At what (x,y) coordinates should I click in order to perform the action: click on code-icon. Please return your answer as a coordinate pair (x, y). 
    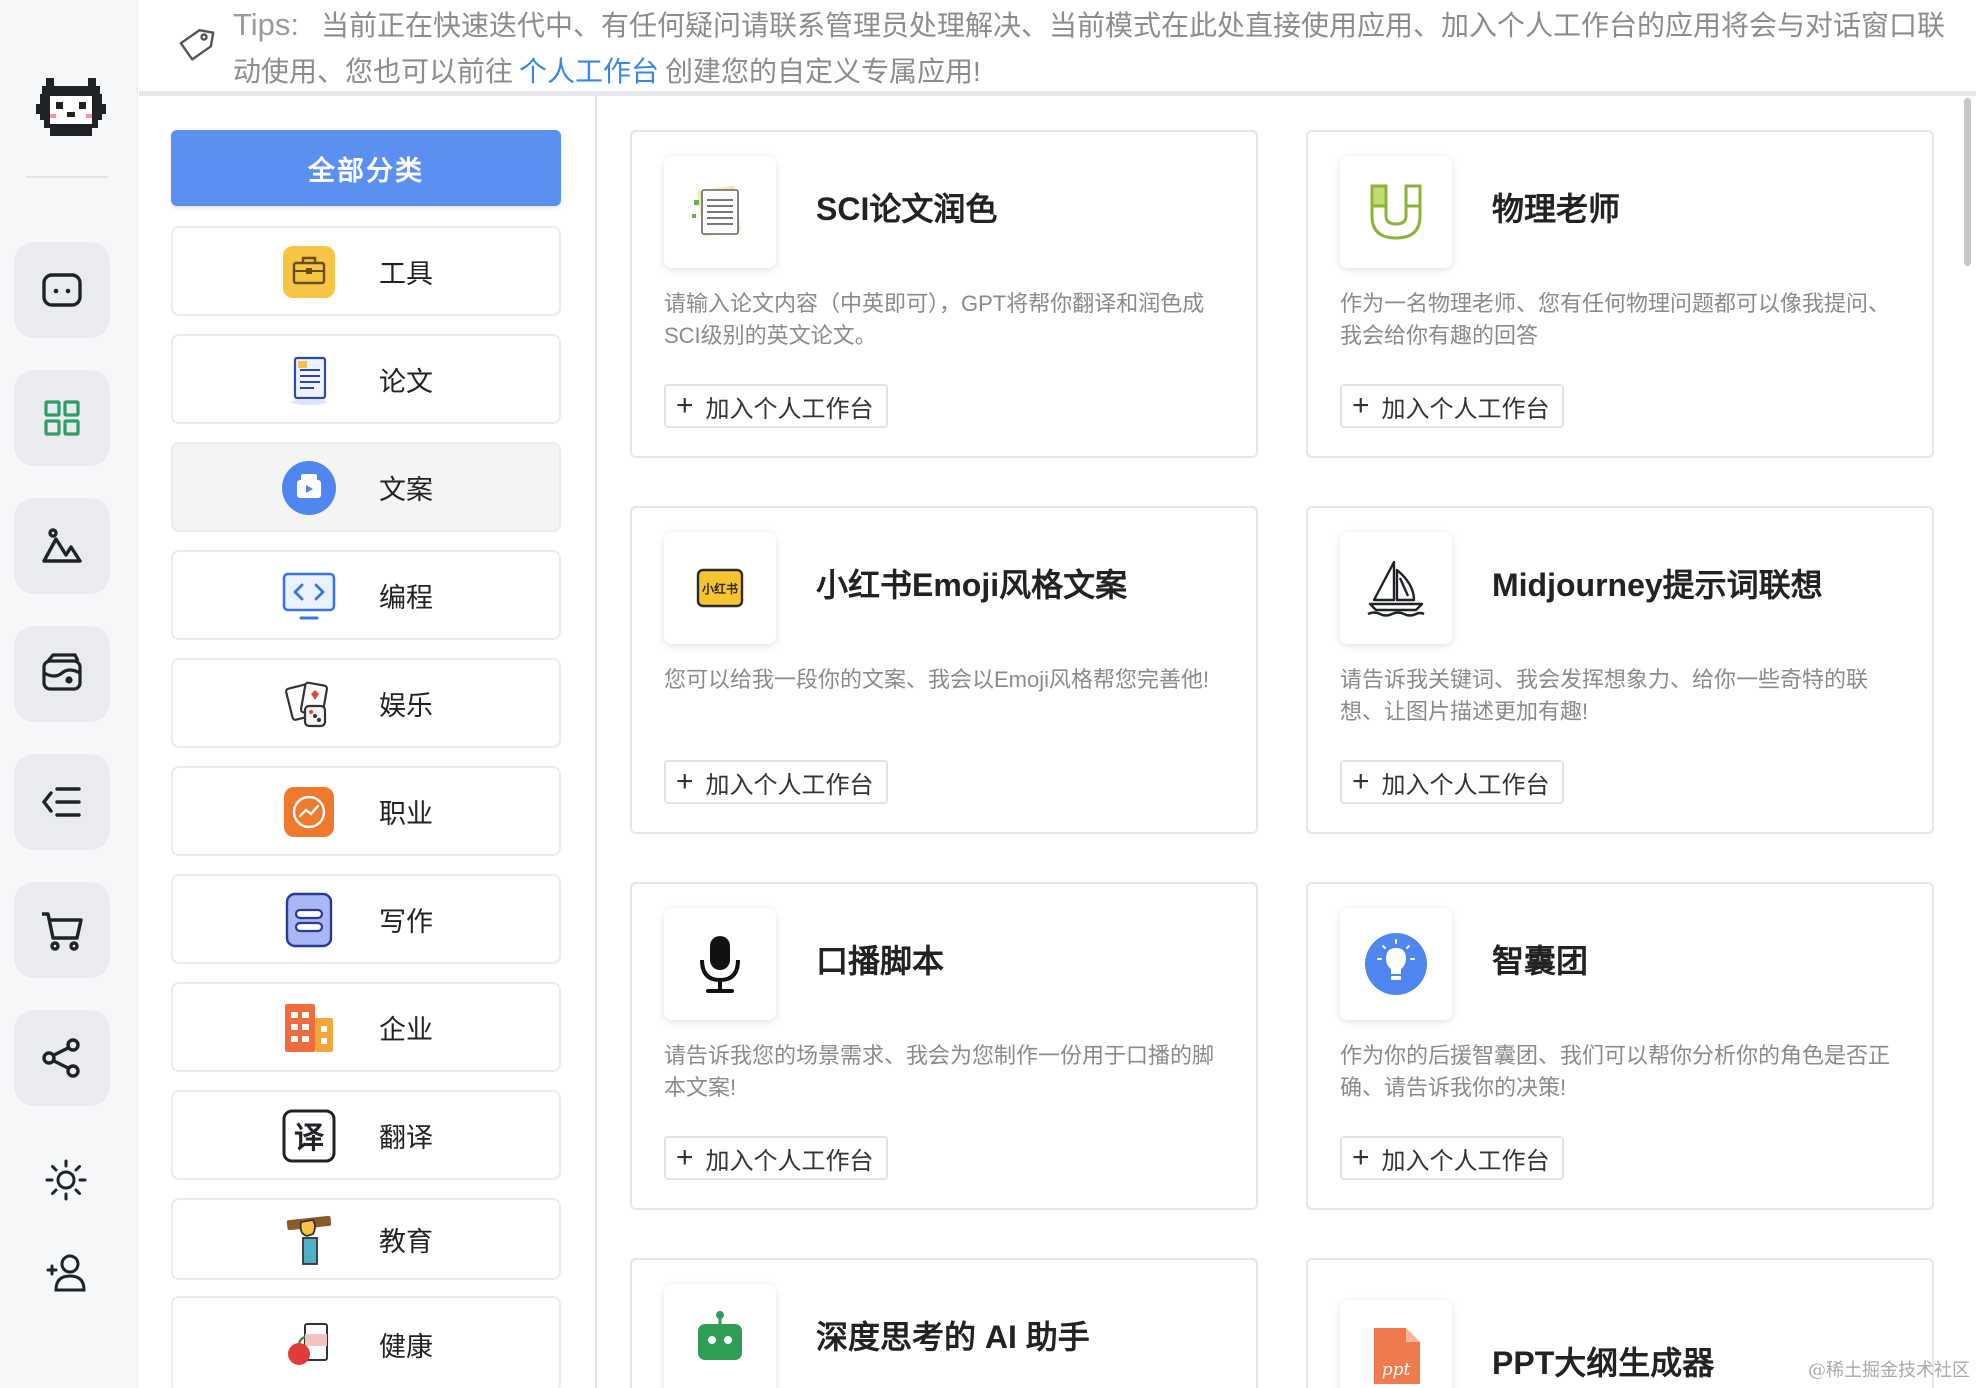
    Looking at the image, I should click on (309, 596).